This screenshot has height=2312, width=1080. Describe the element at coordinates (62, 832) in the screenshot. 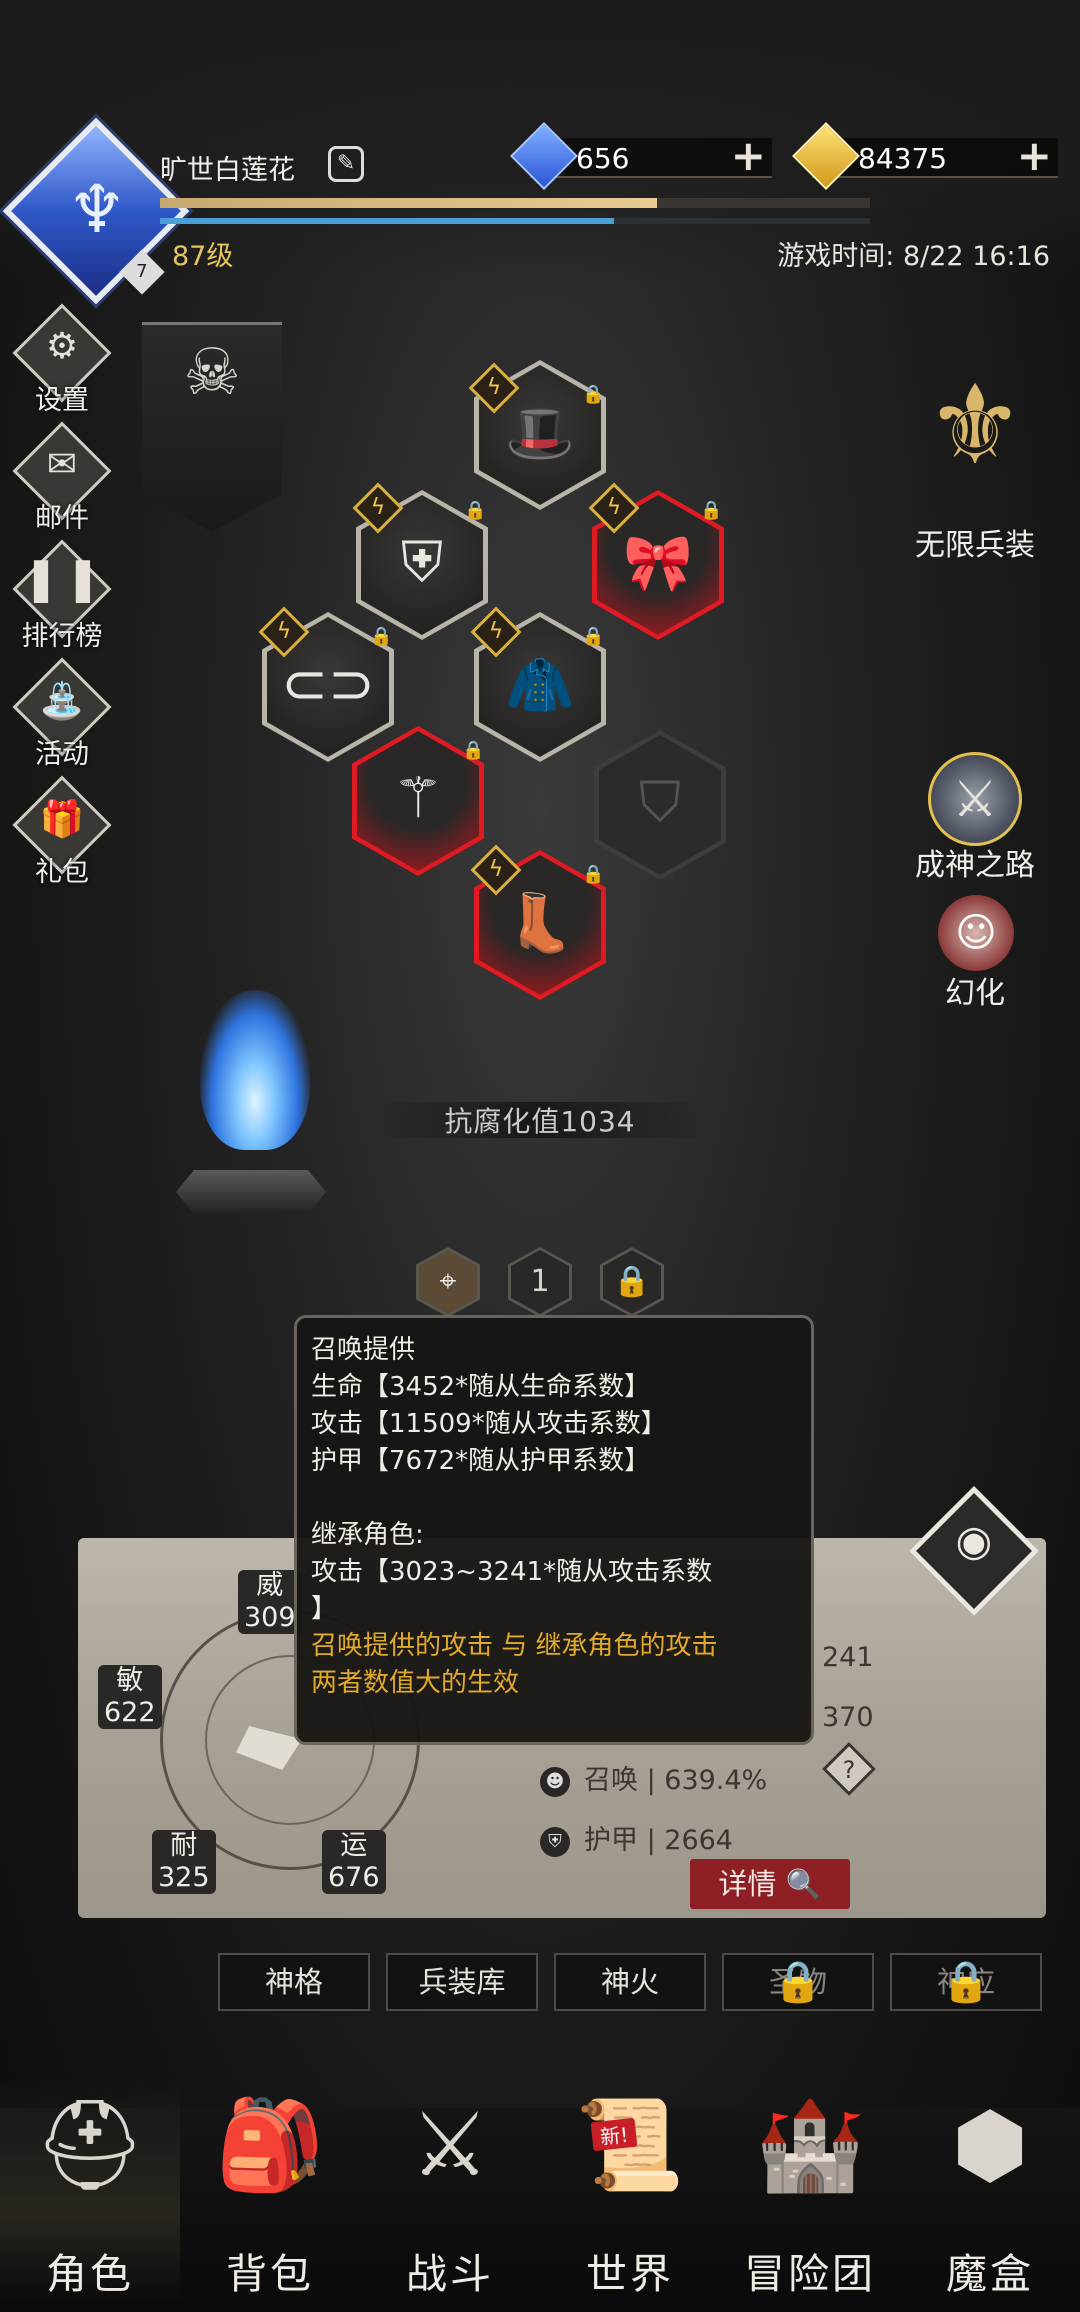

I see `side-item-gift: 🎁 礼包` at that location.